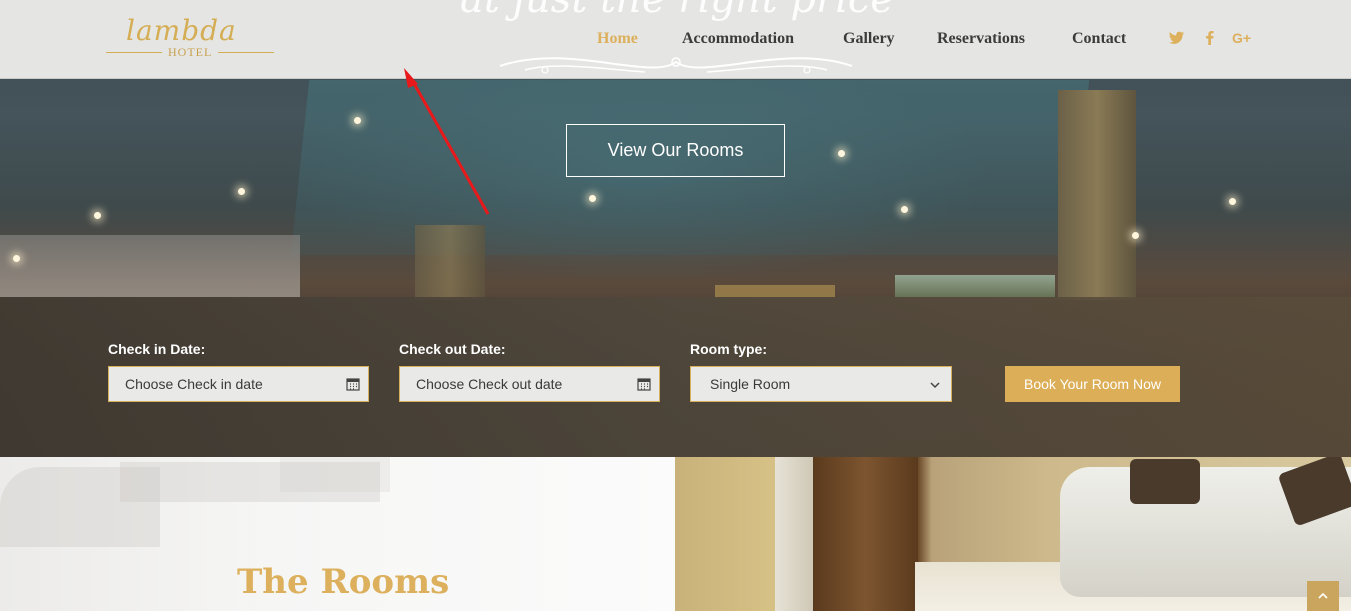  What do you see at coordinates (728, 349) in the screenshot?
I see `roomtype-label: Room type:` at bounding box center [728, 349].